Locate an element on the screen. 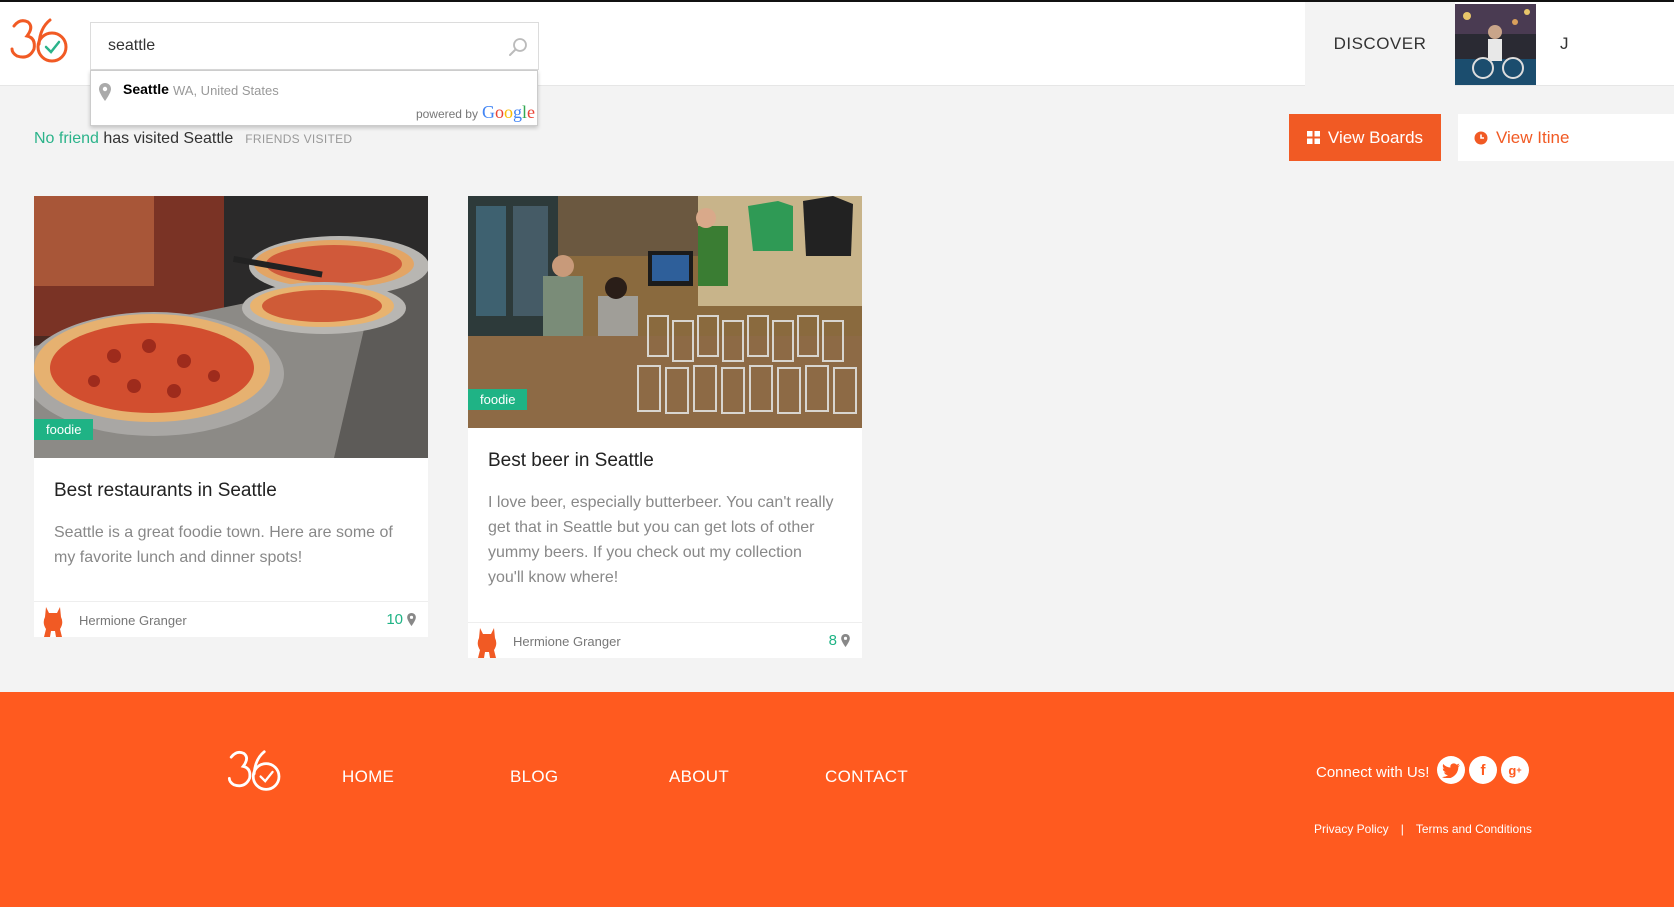 The height and width of the screenshot is (907, 1674). places-count: 10 is located at coordinates (401, 619).